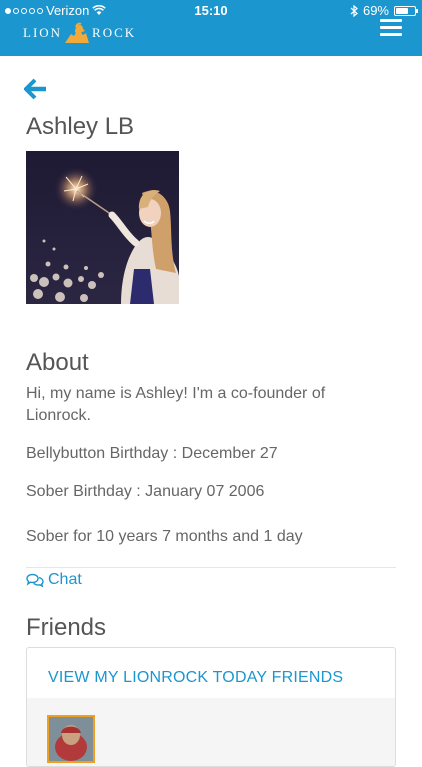 Image resolution: width=422 pixels, height=767 pixels. What do you see at coordinates (195, 678) in the screenshot?
I see `view-friends-link: VIEW MY LIONROCK TODAY FRIENDS` at bounding box center [195, 678].